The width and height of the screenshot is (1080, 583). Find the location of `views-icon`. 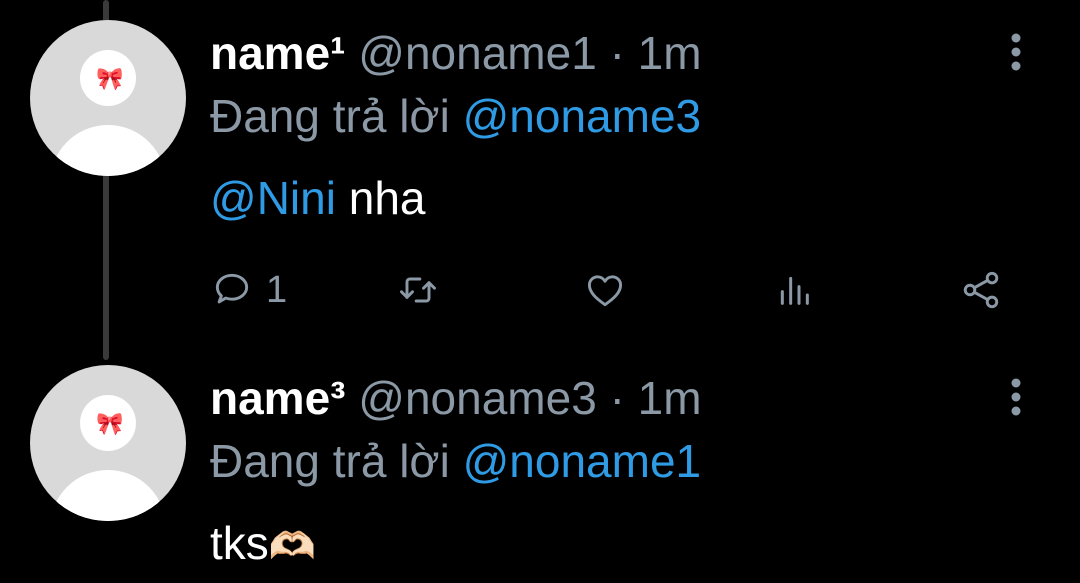

views-icon is located at coordinates (794, 290).